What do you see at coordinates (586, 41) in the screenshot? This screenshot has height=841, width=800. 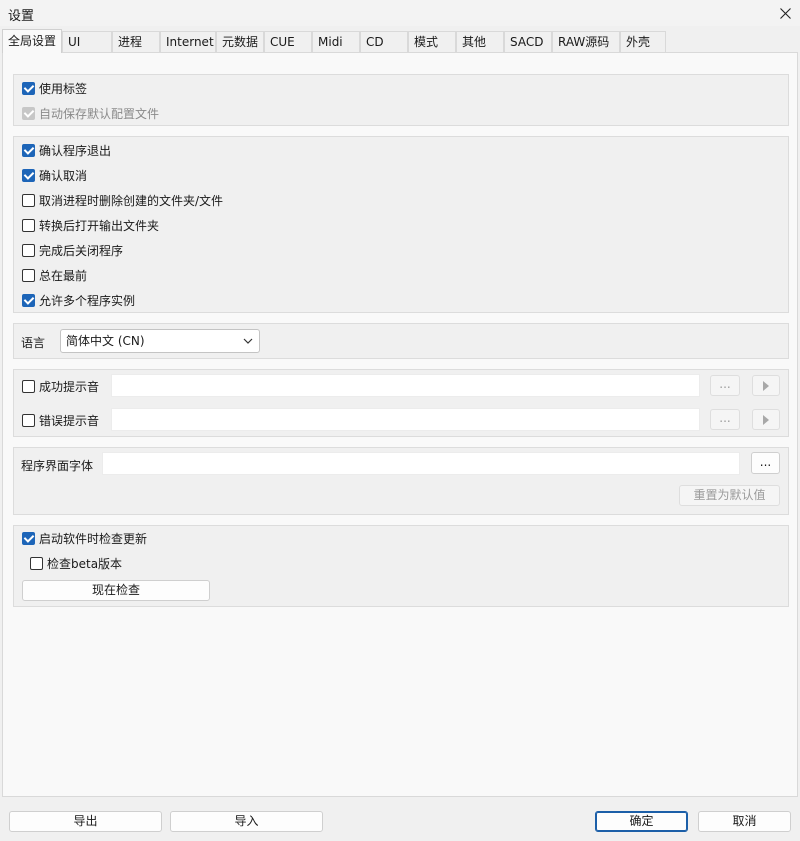 I see `tab-raw-source: RAW源码` at bounding box center [586, 41].